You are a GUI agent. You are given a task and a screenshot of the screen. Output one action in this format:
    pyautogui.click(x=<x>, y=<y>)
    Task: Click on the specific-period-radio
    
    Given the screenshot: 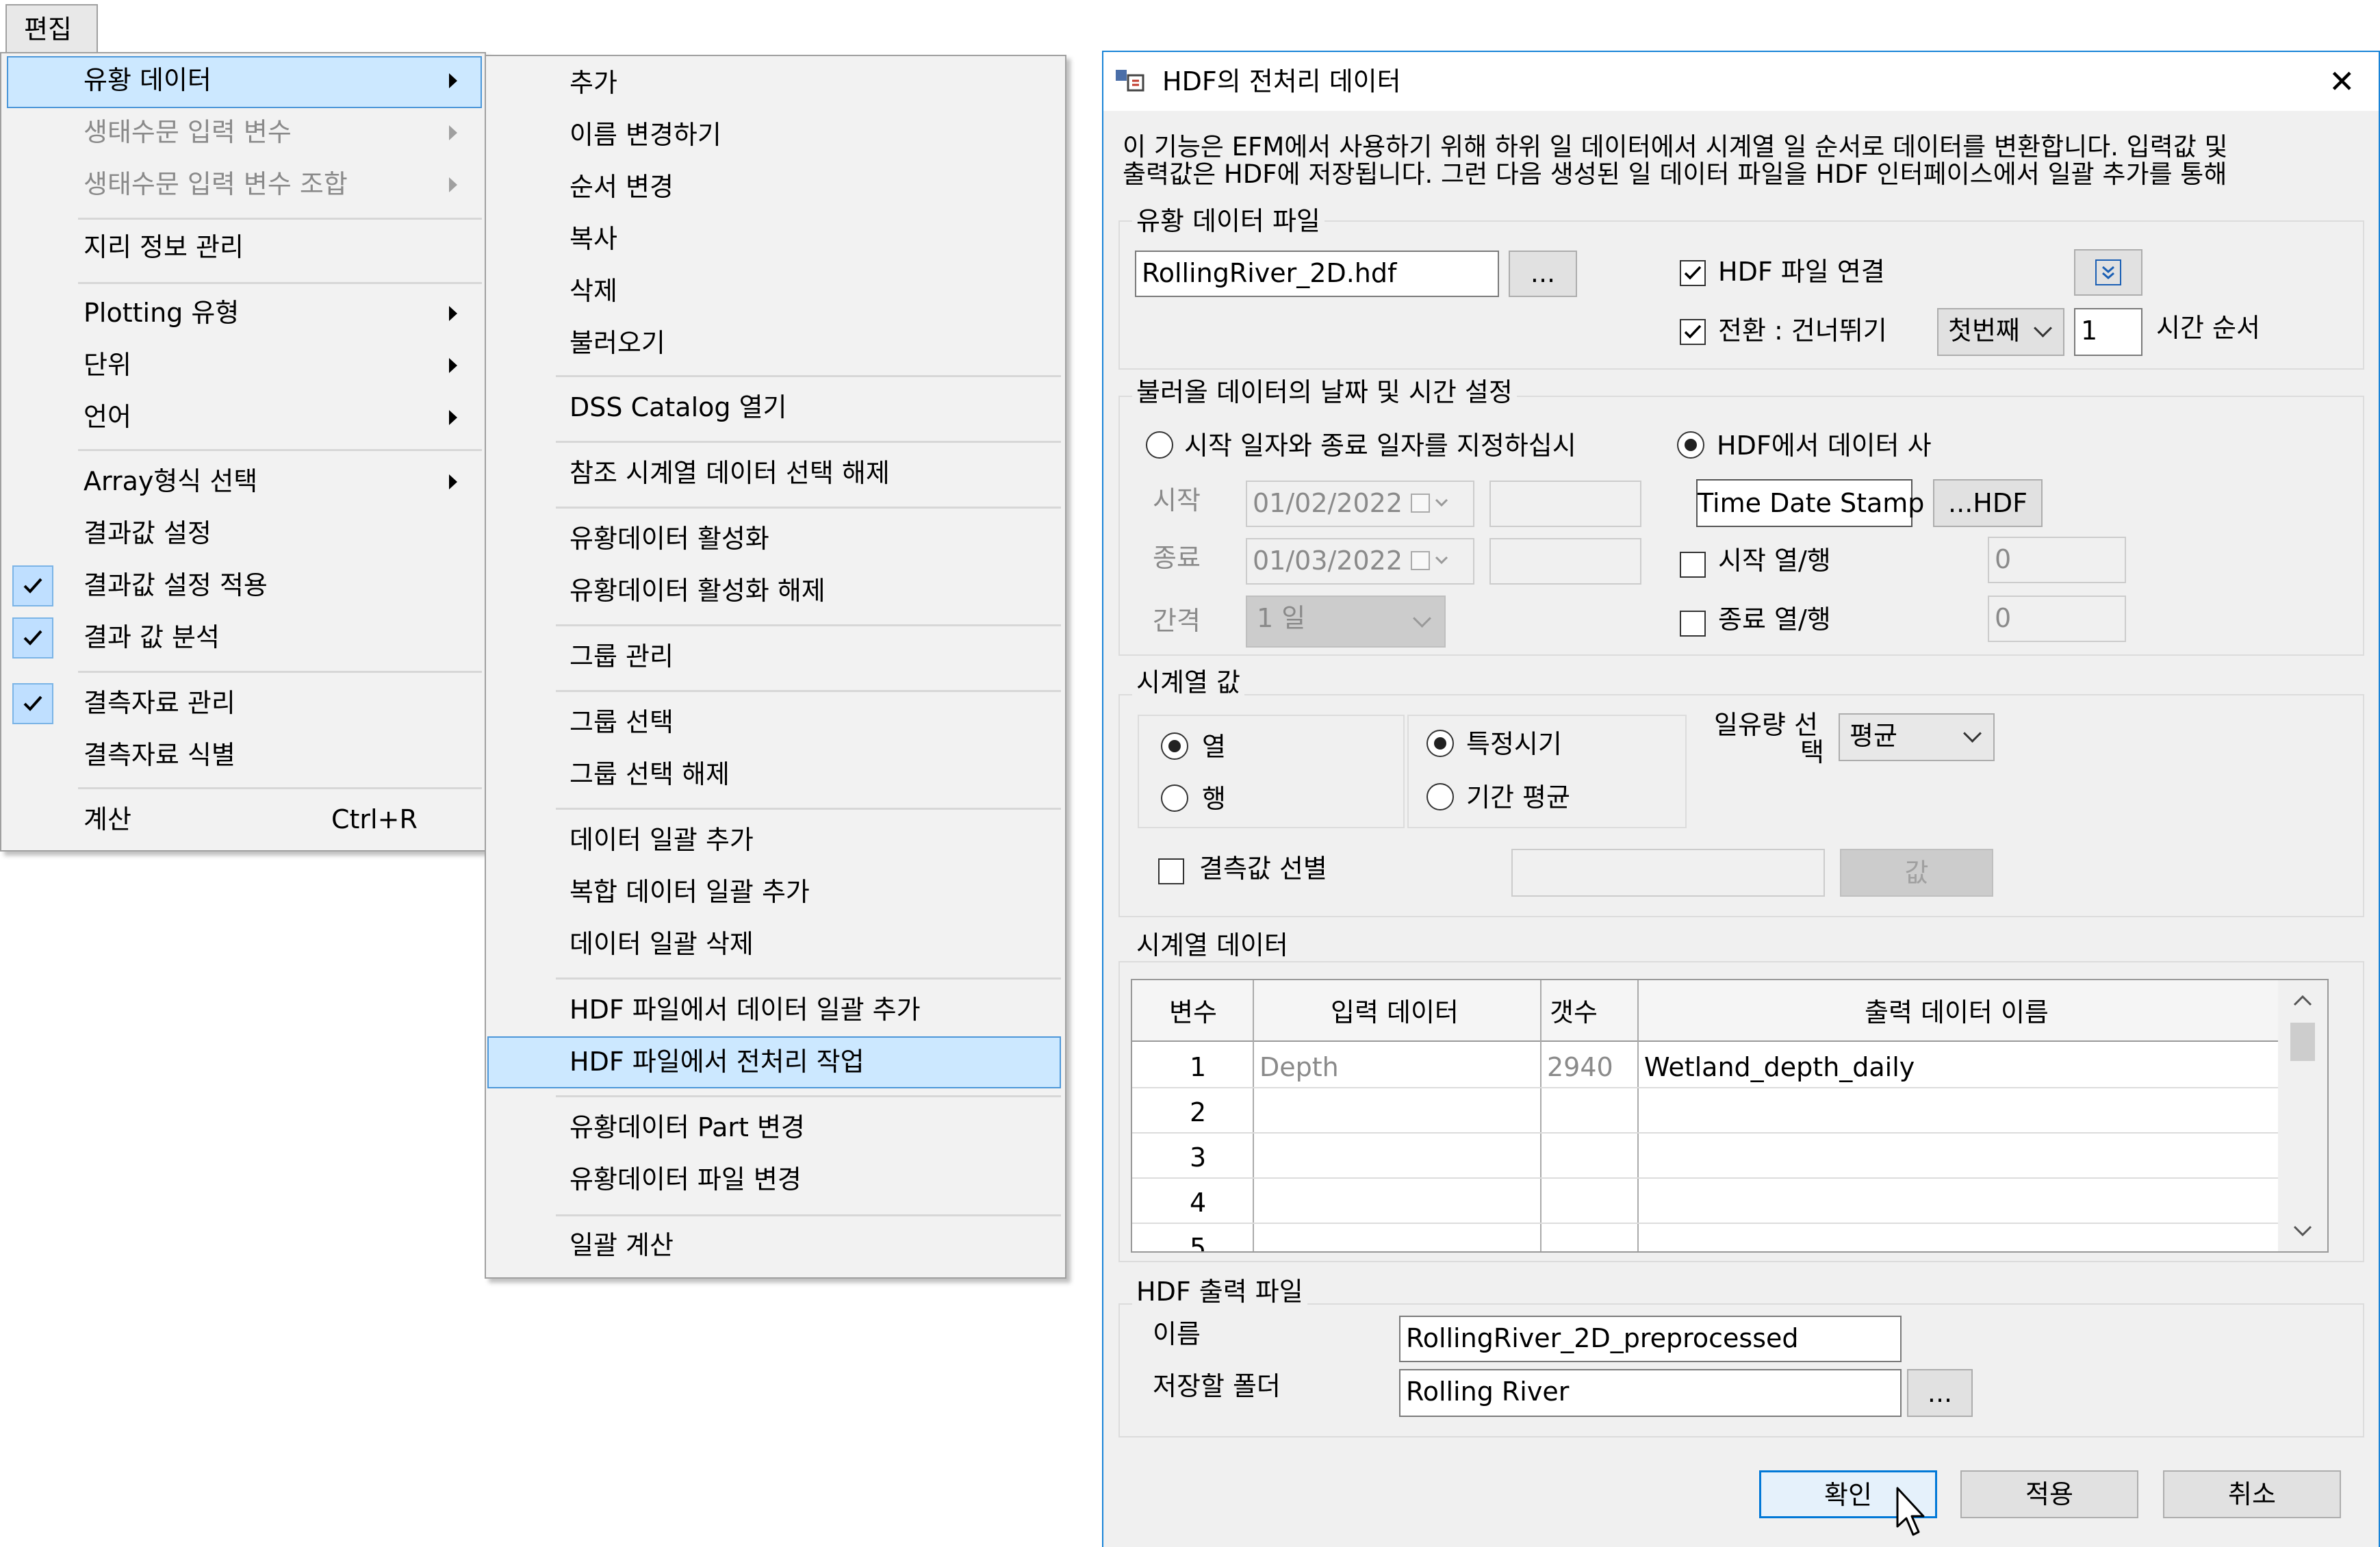 What is the action you would take?
    pyautogui.click(x=1440, y=743)
    